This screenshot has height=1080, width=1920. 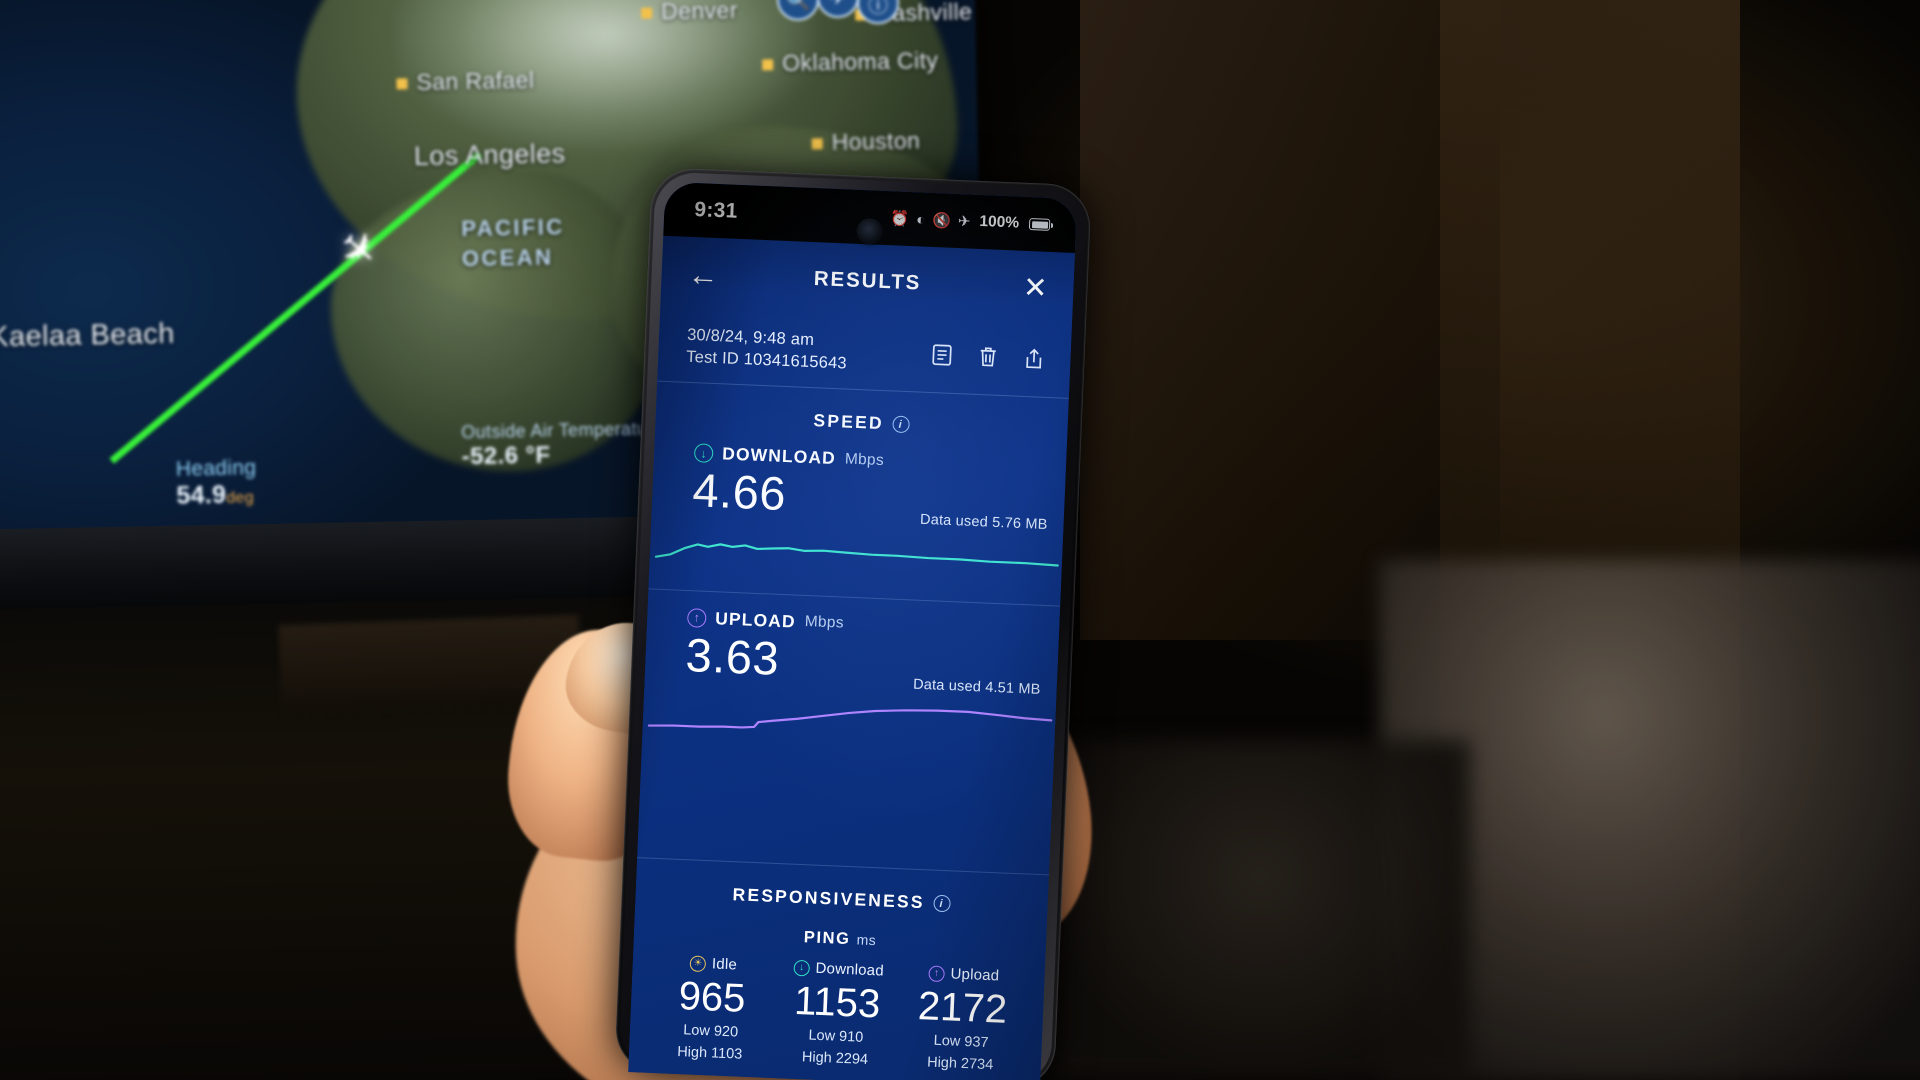 I want to click on status-icons: ⏰ ◐ 🔇 ✈ 100%, so click(x=970, y=221).